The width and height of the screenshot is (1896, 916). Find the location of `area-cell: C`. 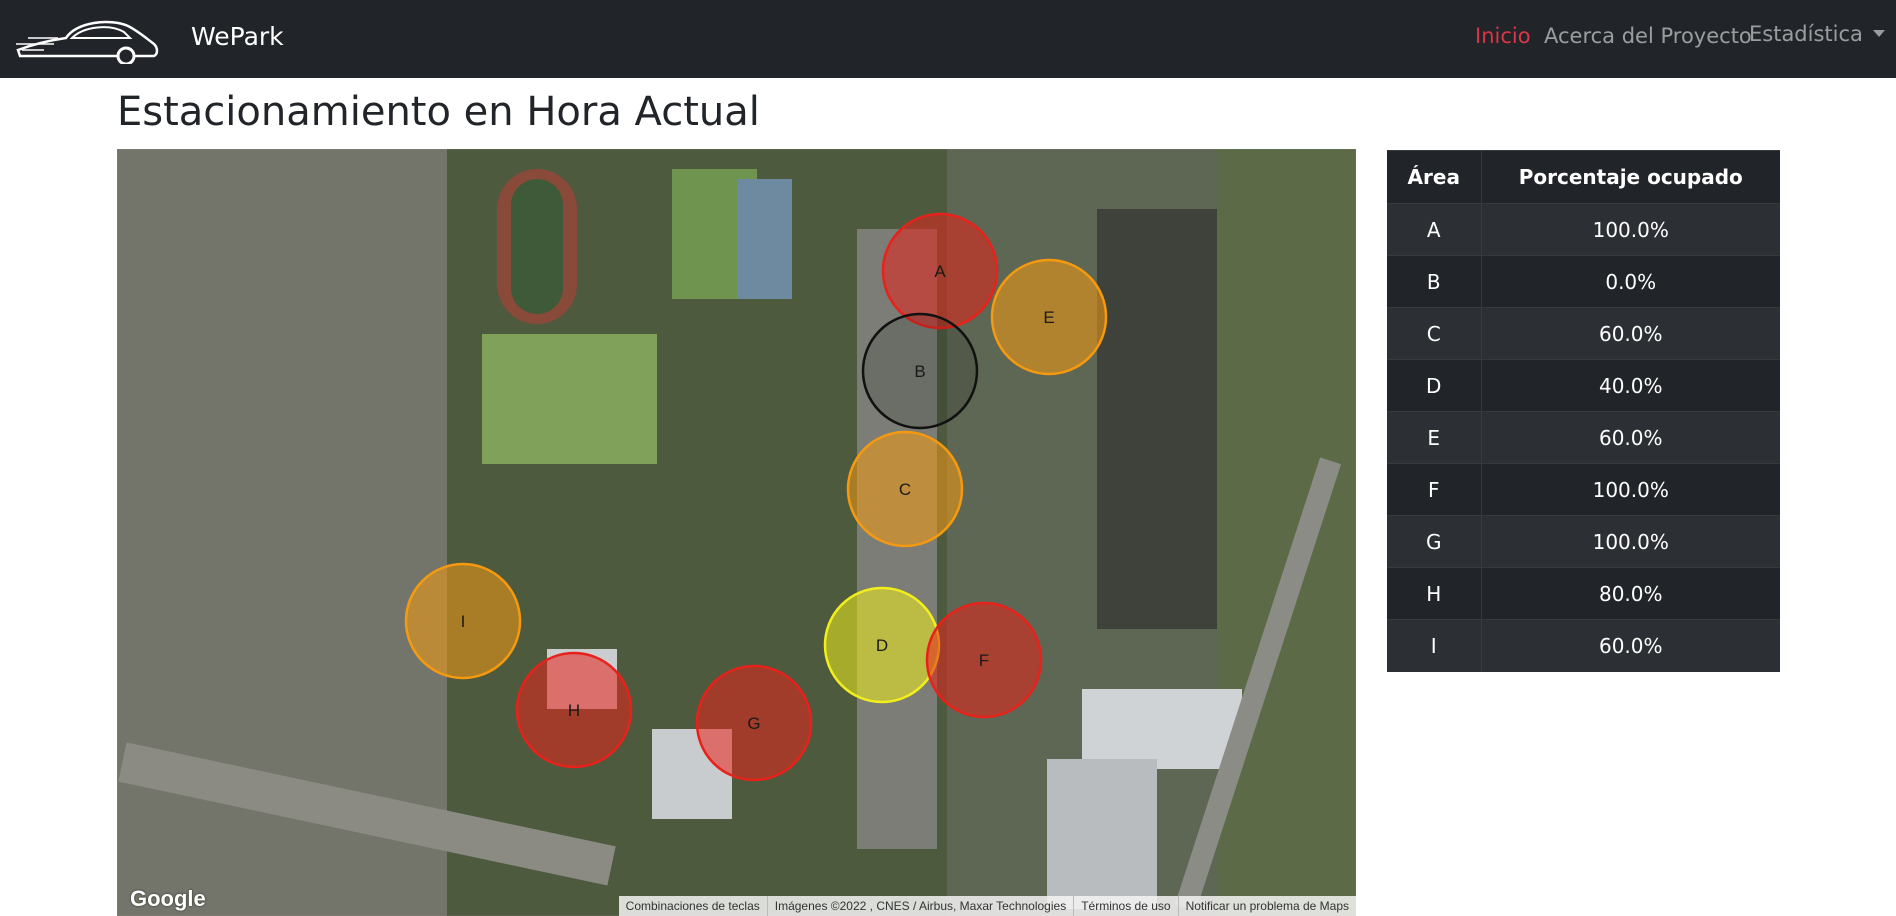

area-cell: C is located at coordinates (1434, 333).